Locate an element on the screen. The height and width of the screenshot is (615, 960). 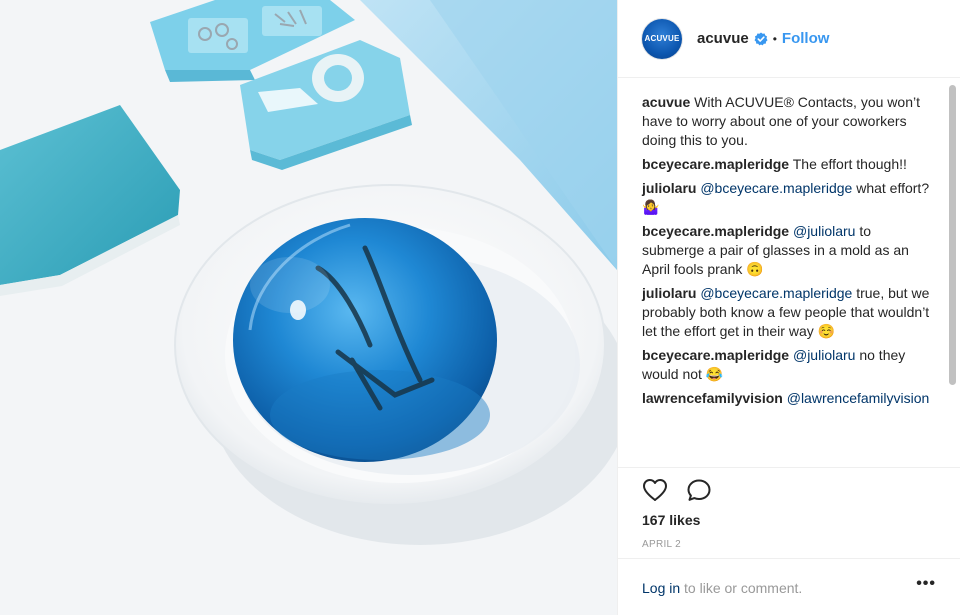
post-date: APRIL 2 is located at coordinates (661, 544).